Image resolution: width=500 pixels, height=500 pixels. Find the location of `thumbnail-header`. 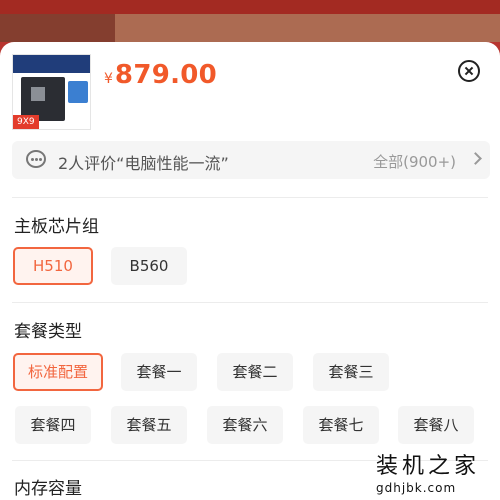

thumbnail-header is located at coordinates (51, 64).